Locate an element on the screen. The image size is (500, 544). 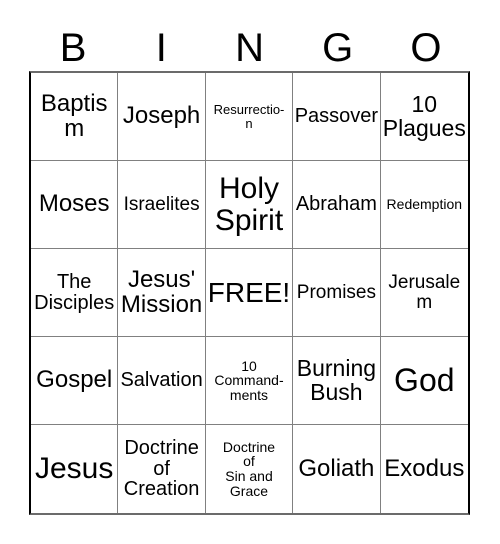
bingo-cell: Exodus is located at coordinates (424, 469).